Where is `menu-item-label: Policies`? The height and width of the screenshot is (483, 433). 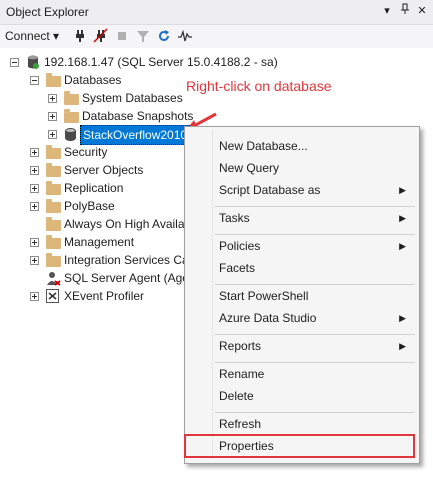
menu-item-label: Policies is located at coordinates (240, 246).